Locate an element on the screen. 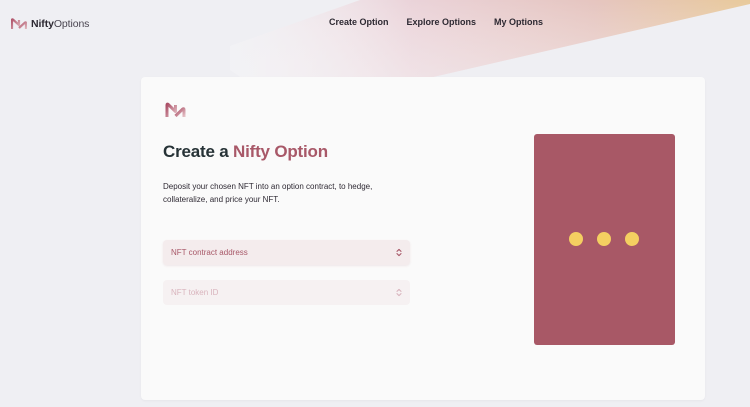  nft-contract-address-label: NFT contract address is located at coordinates (209, 252).